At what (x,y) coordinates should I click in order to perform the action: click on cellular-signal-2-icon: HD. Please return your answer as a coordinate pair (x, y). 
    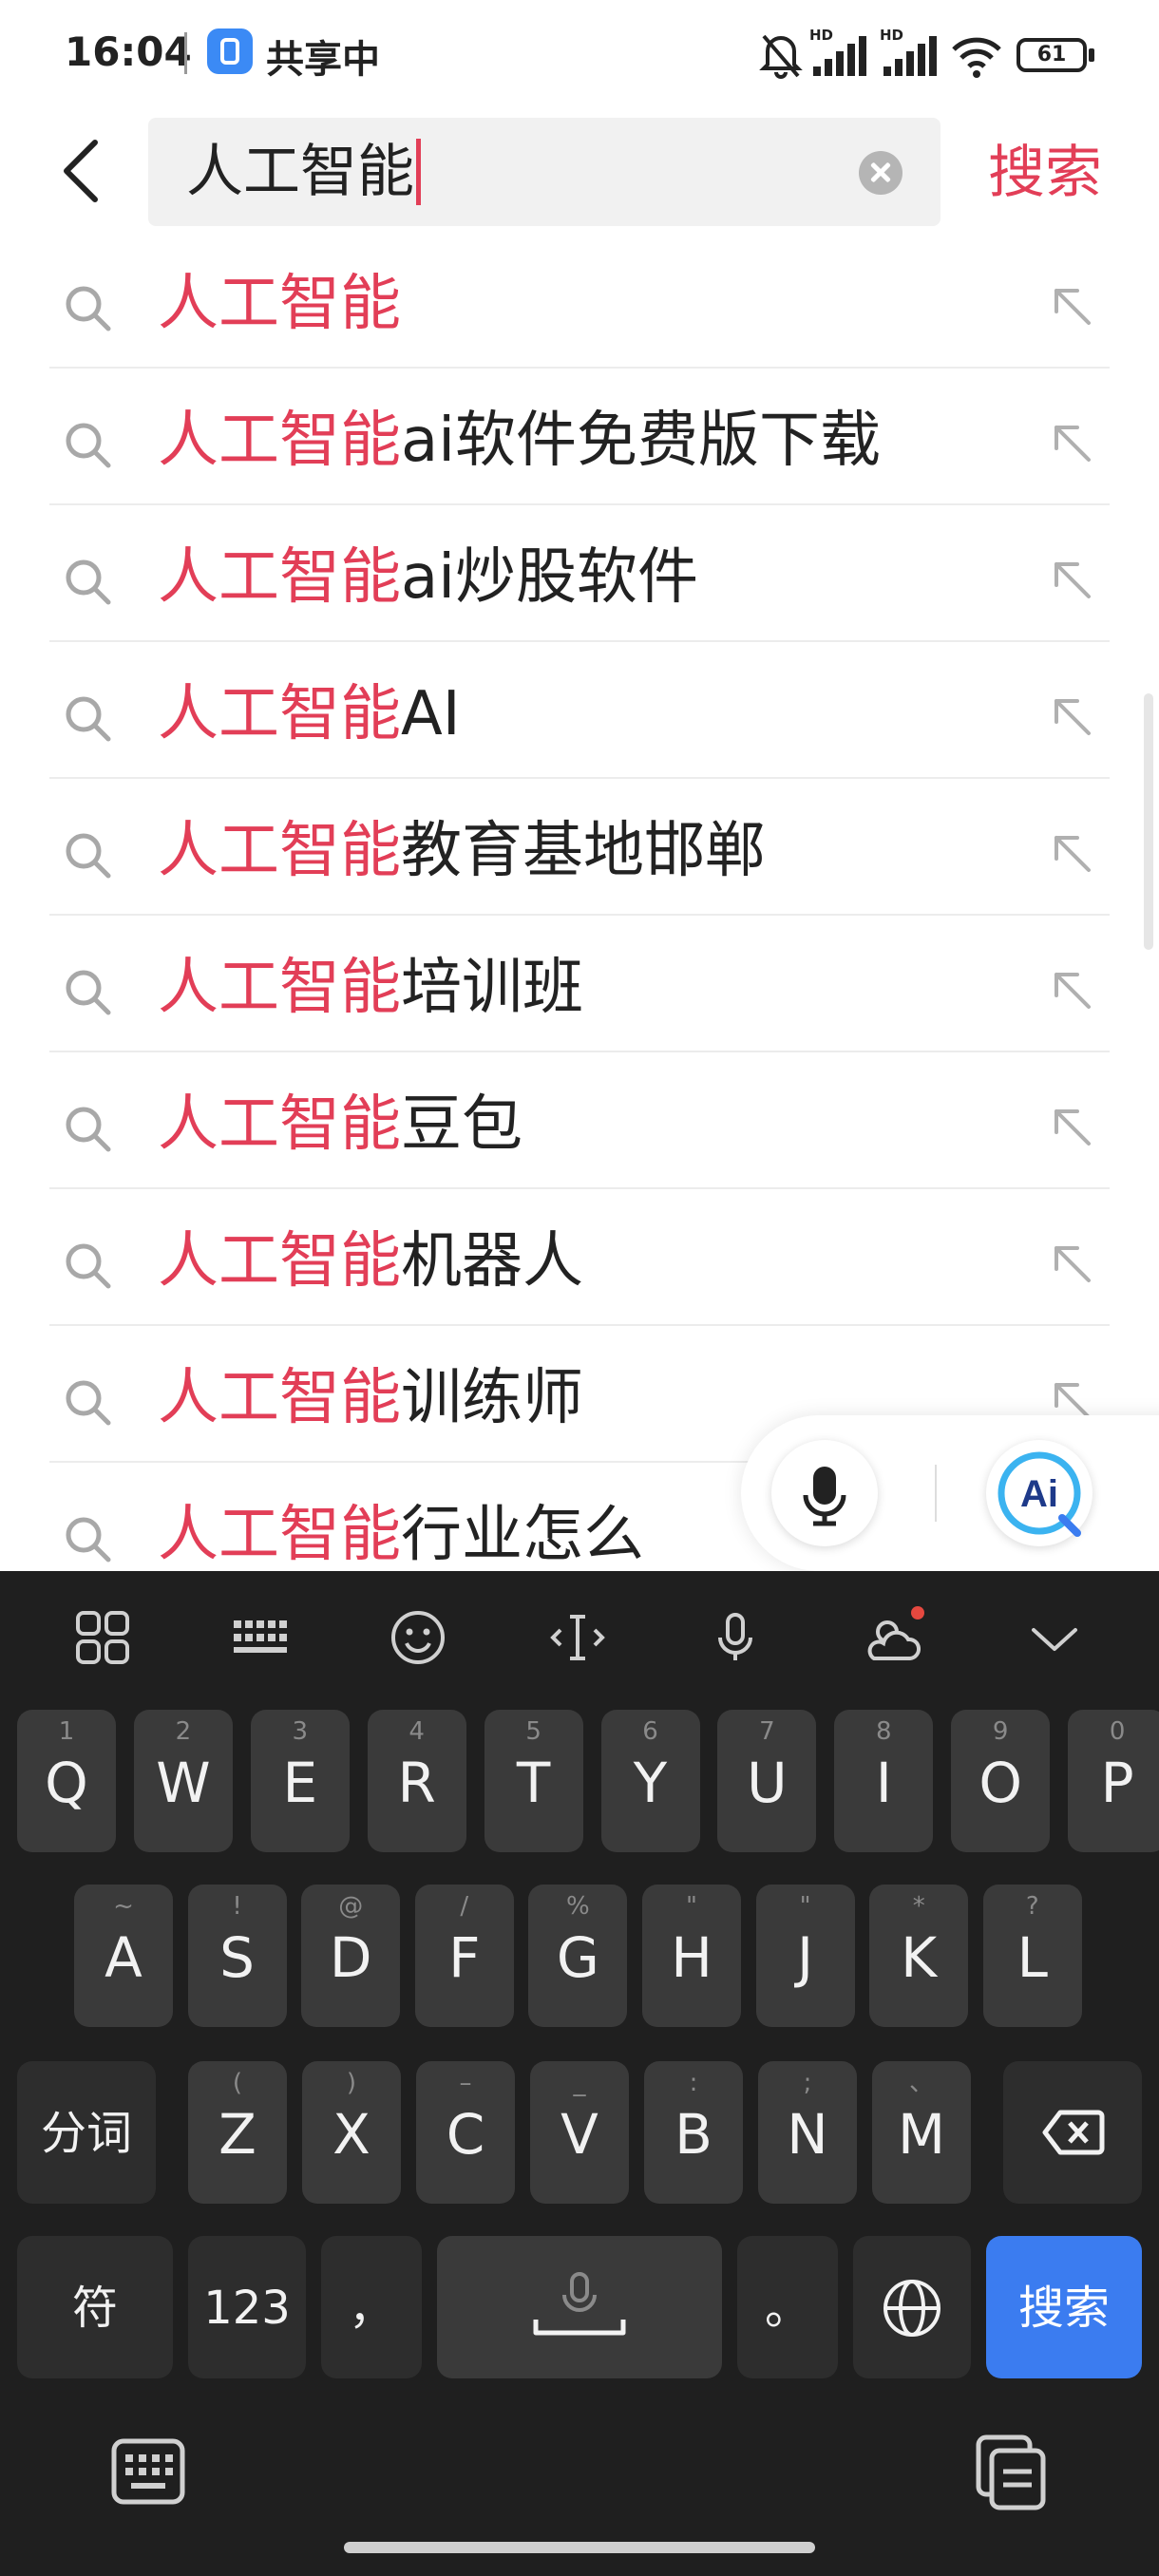
    Looking at the image, I should click on (910, 54).